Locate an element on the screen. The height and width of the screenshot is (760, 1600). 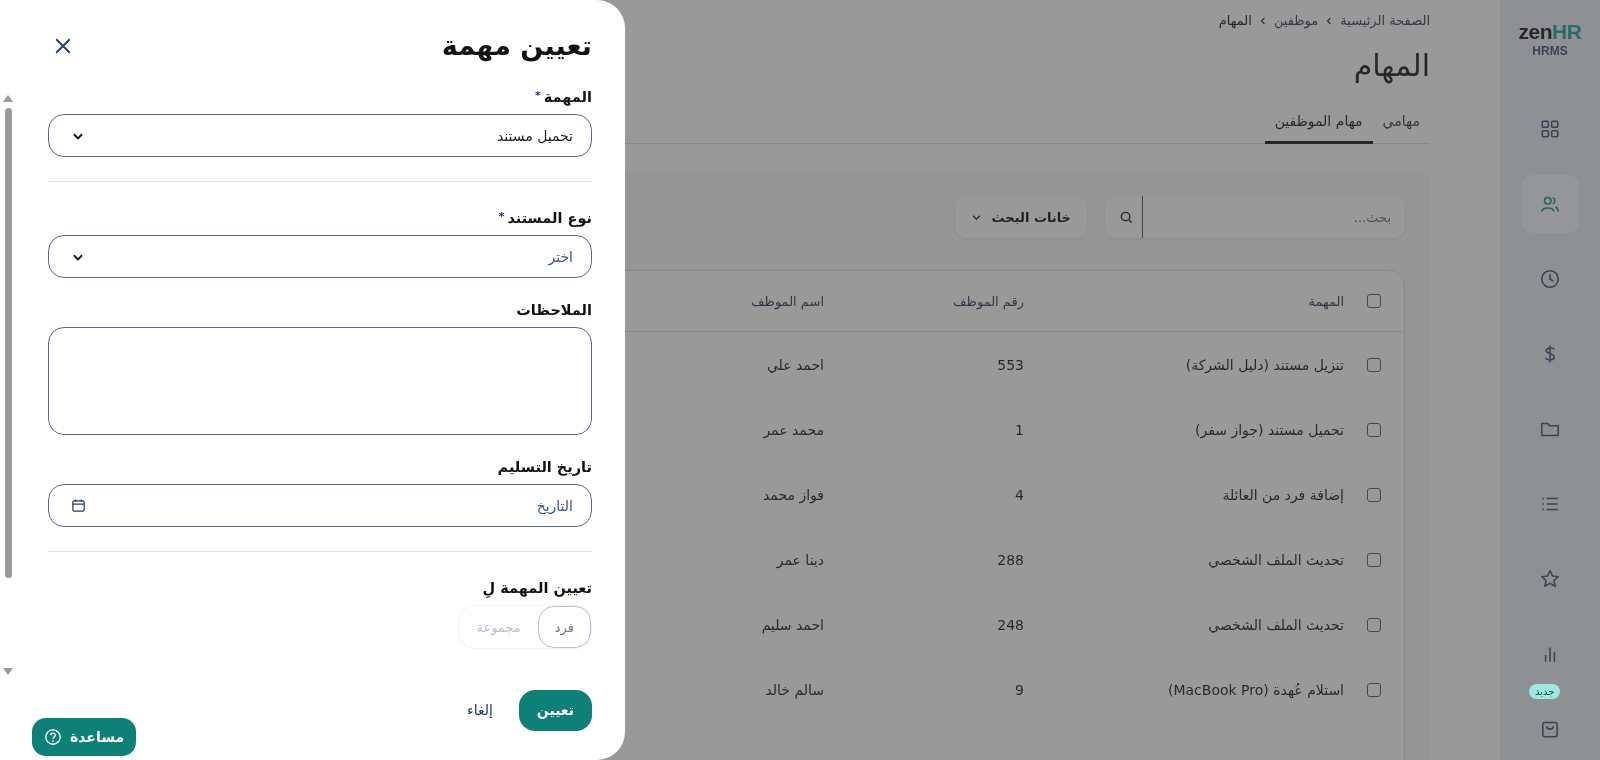
table-cell: سالم خالد is located at coordinates (794, 689).